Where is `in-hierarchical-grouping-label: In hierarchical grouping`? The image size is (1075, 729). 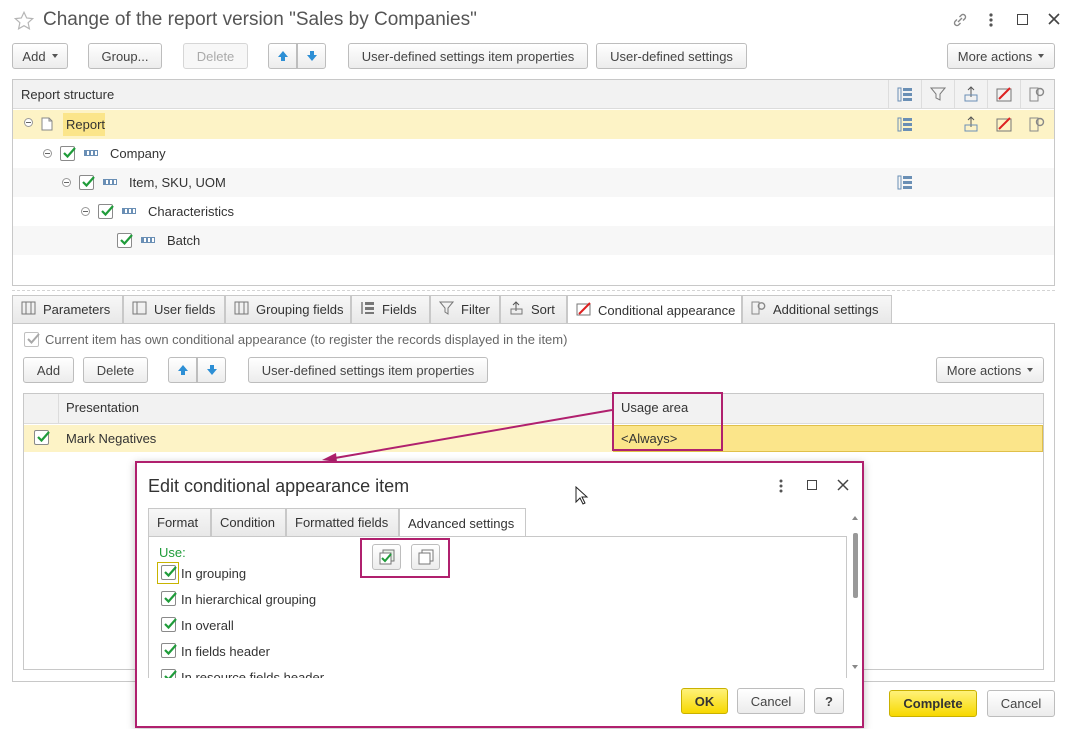 in-hierarchical-grouping-label: In hierarchical grouping is located at coordinates (249, 599).